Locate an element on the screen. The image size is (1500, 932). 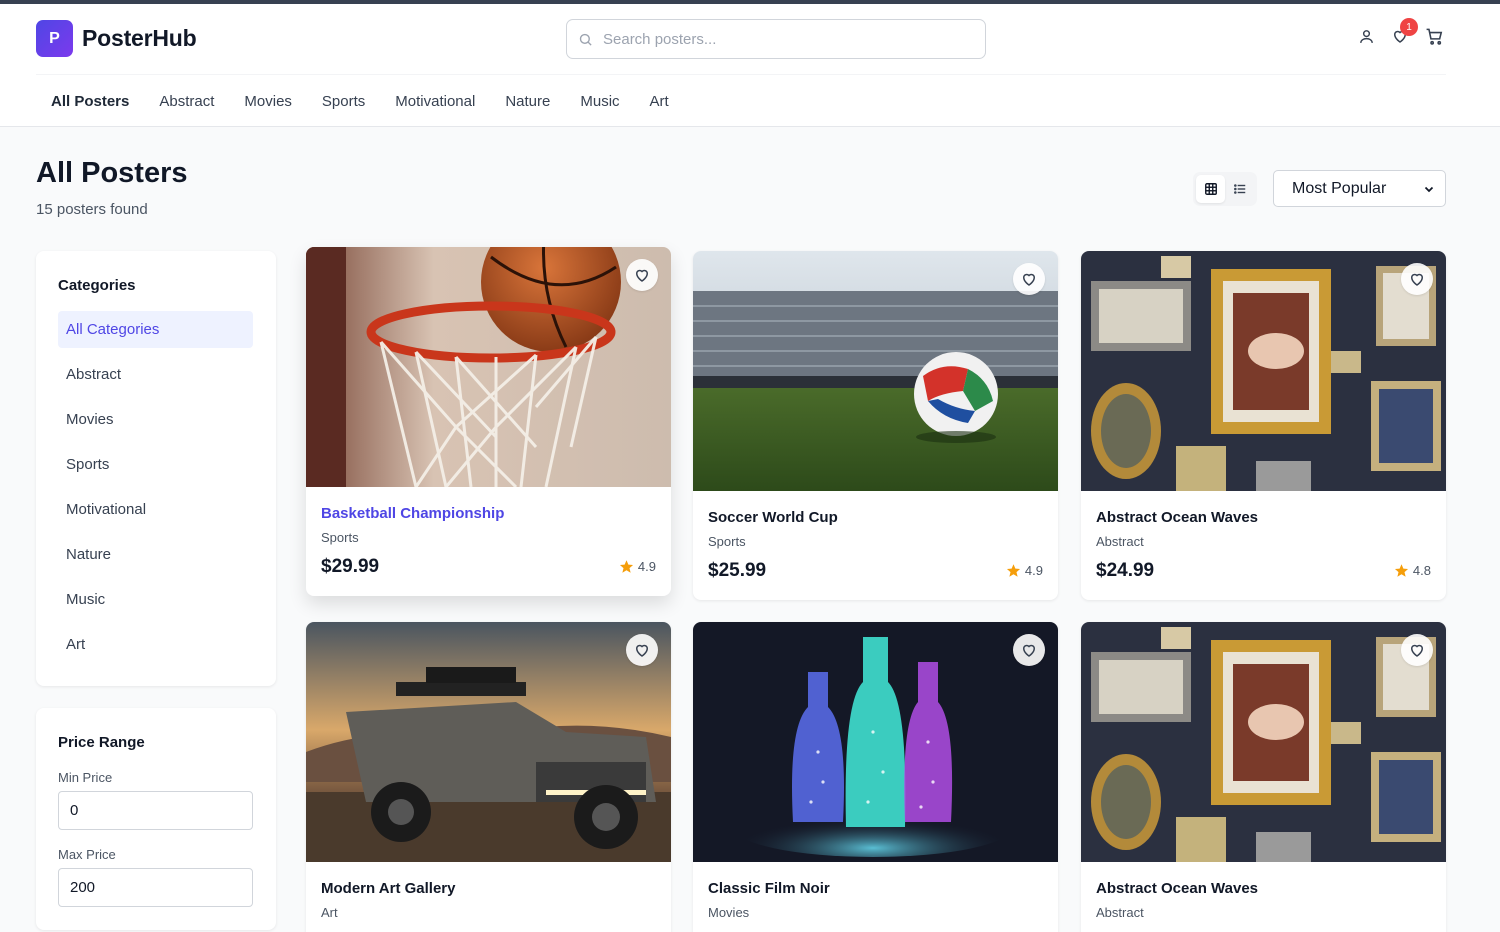
product-card: Abstract Ocean Waves Abstract is located at coordinates (1263, 777).